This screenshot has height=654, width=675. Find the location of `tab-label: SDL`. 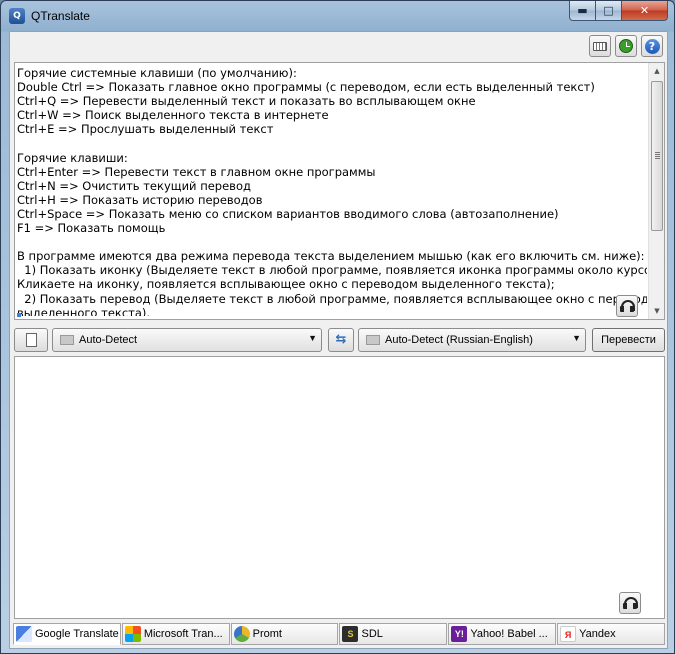

tab-label: SDL is located at coordinates (372, 634).